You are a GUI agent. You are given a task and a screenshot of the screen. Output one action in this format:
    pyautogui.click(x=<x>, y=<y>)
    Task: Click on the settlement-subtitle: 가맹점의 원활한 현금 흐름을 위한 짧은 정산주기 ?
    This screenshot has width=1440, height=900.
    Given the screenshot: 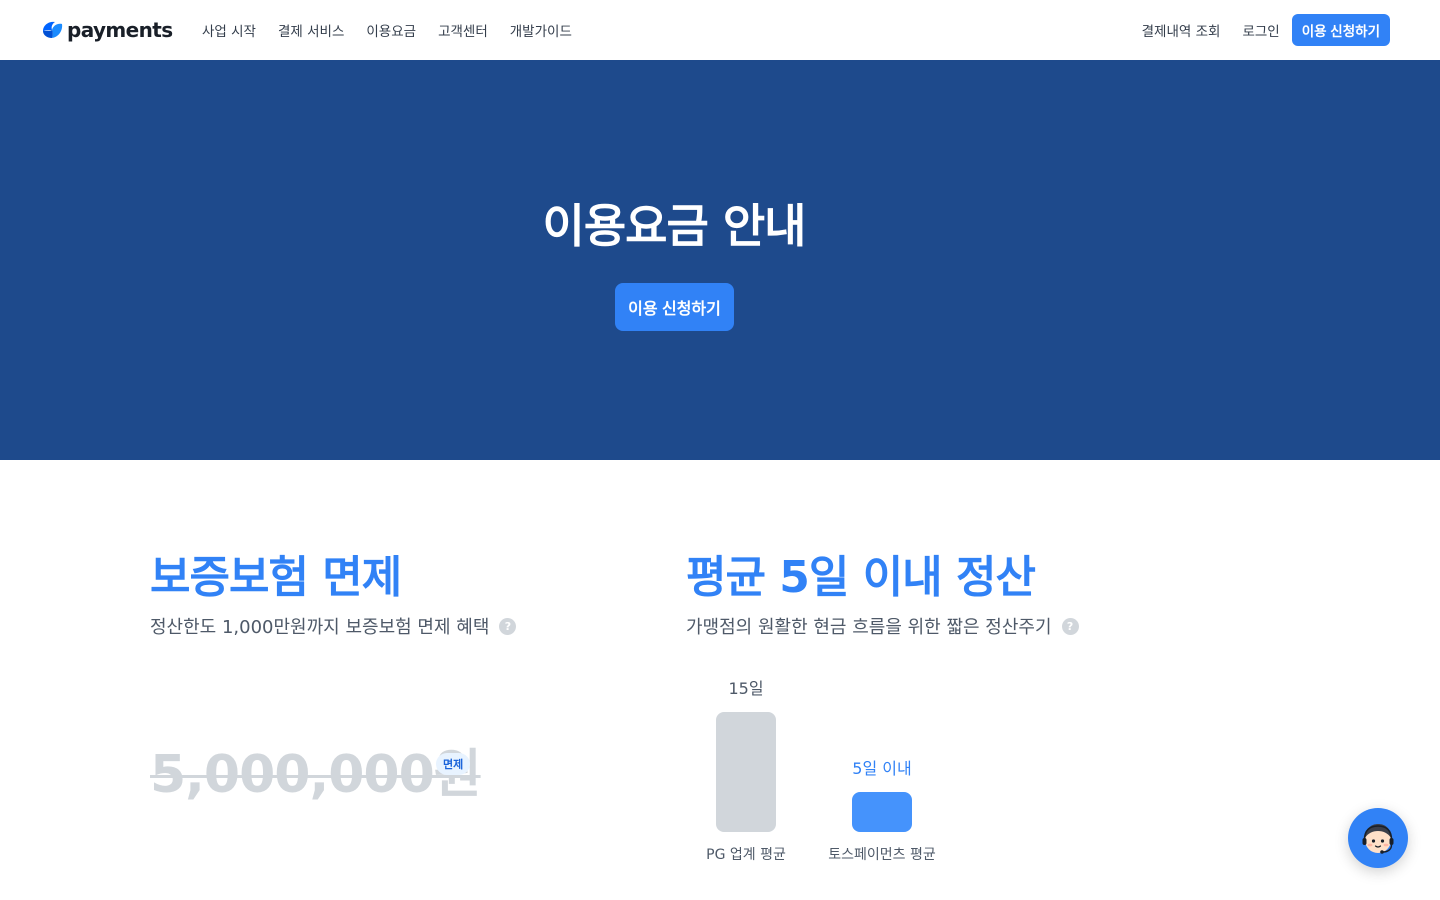 What is the action you would take?
    pyautogui.click(x=882, y=626)
    